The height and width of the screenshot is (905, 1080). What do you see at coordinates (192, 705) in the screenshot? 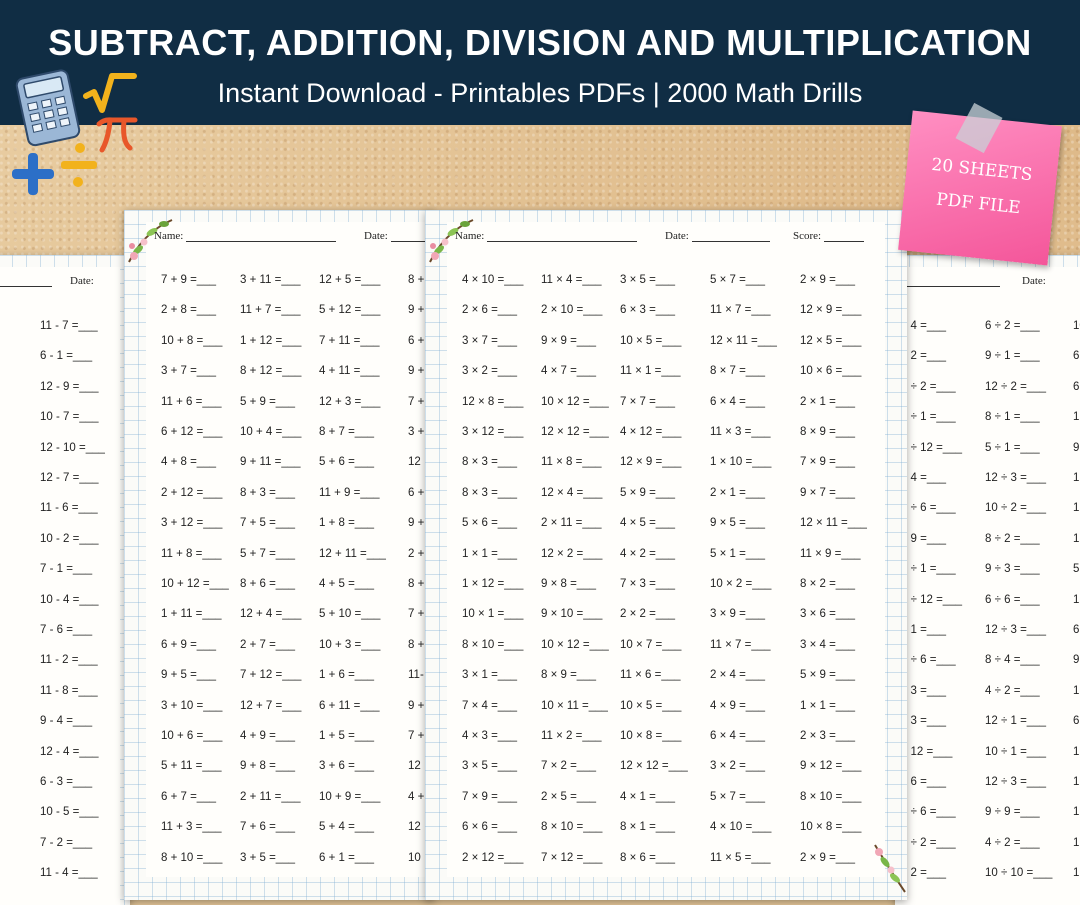
I see `problem-item: 3 + 10 =___` at bounding box center [192, 705].